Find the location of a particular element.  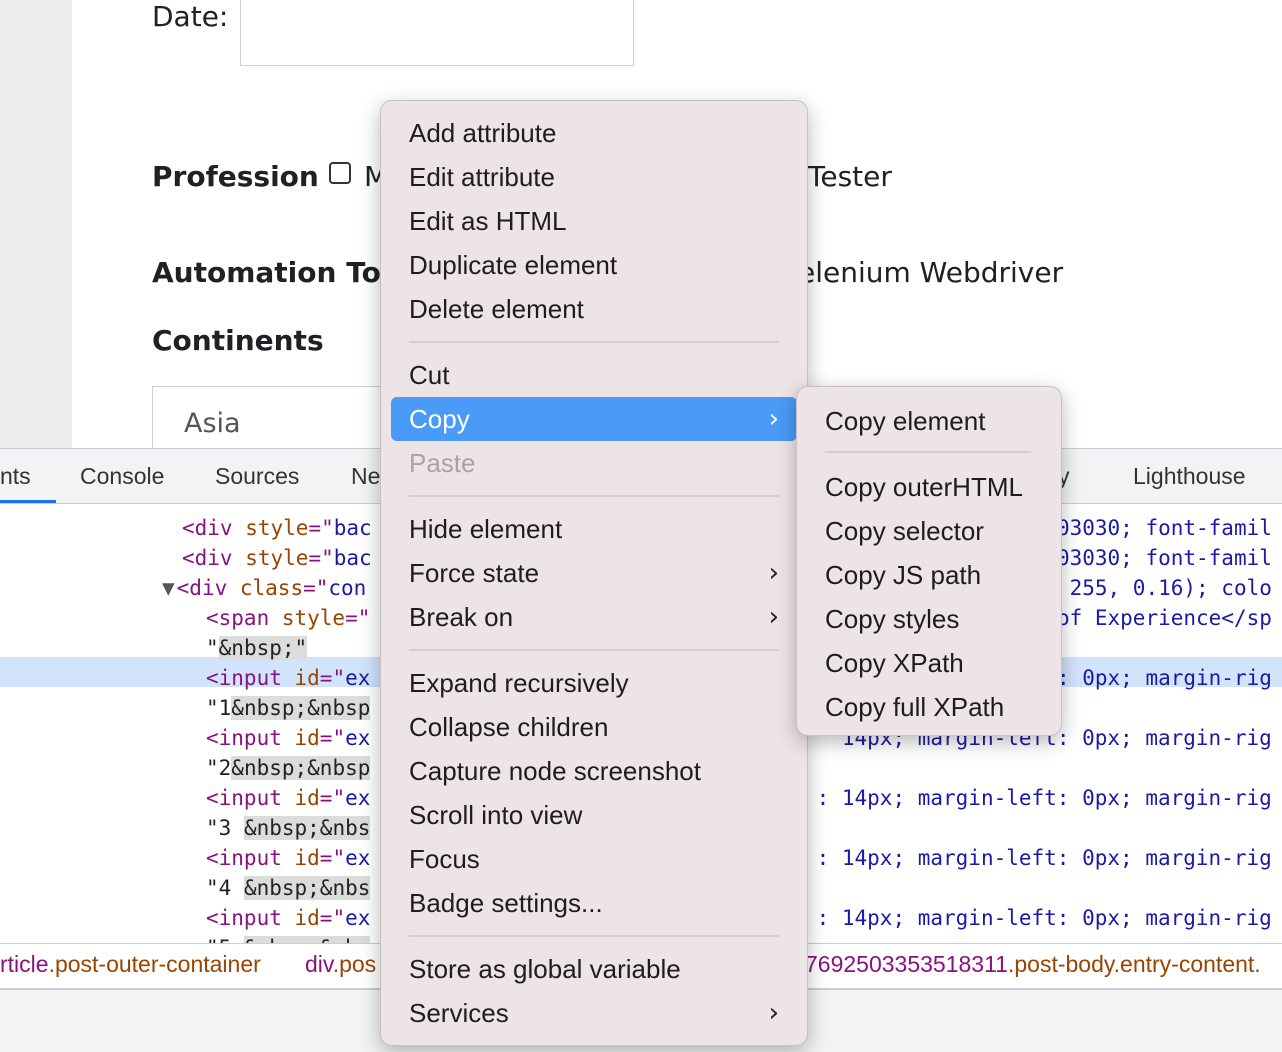

menu-item-delete-element: Delete element is located at coordinates (594, 309).